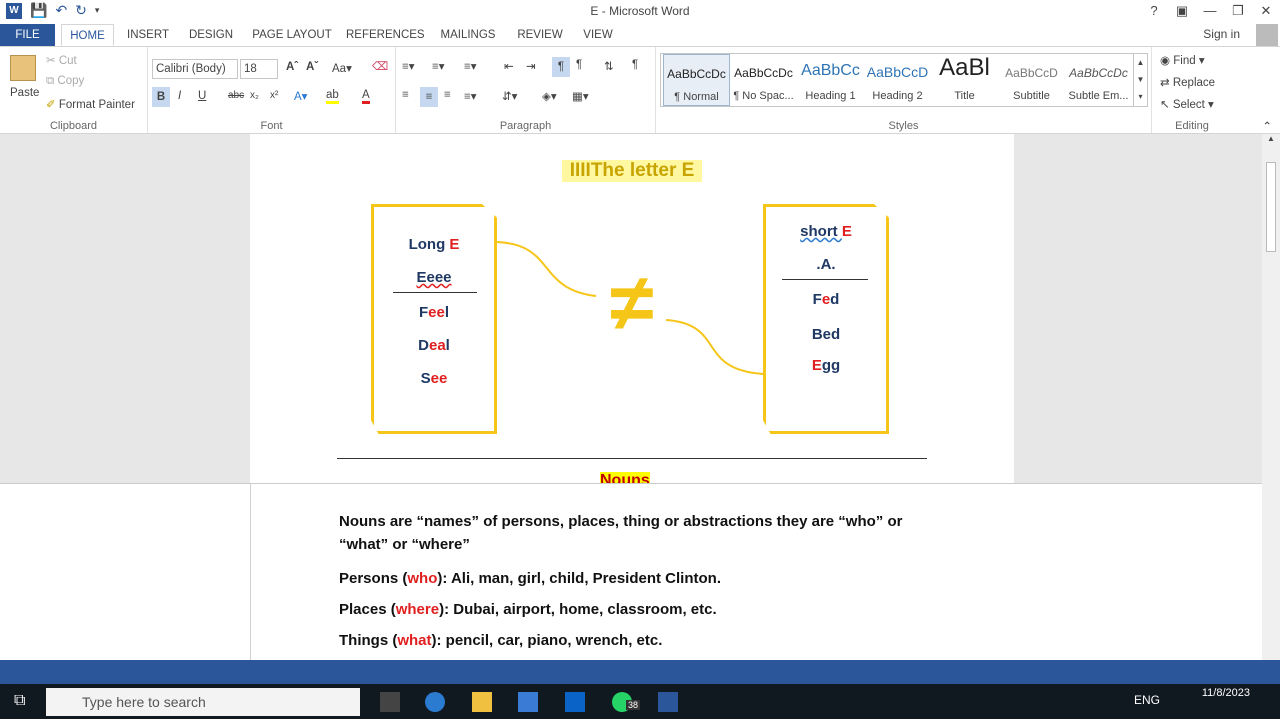  What do you see at coordinates (23, 68) in the screenshot?
I see `paste-icon` at bounding box center [23, 68].